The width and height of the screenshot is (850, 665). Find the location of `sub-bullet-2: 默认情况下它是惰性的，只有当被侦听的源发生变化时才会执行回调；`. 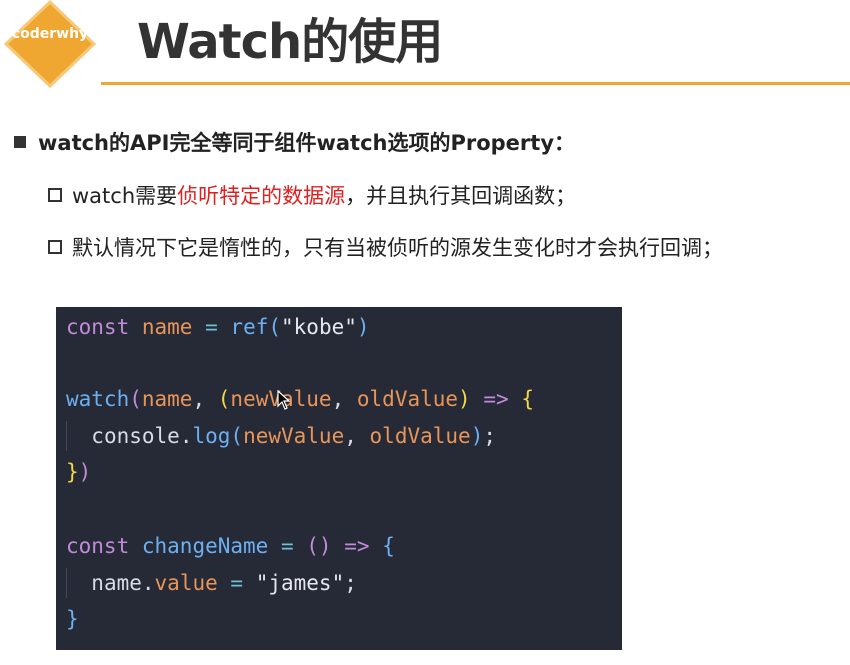

sub-bullet-2: 默认情况下它是惰性的，只有当被侦听的源发生变化时才会执行回调； is located at coordinates (385, 247).